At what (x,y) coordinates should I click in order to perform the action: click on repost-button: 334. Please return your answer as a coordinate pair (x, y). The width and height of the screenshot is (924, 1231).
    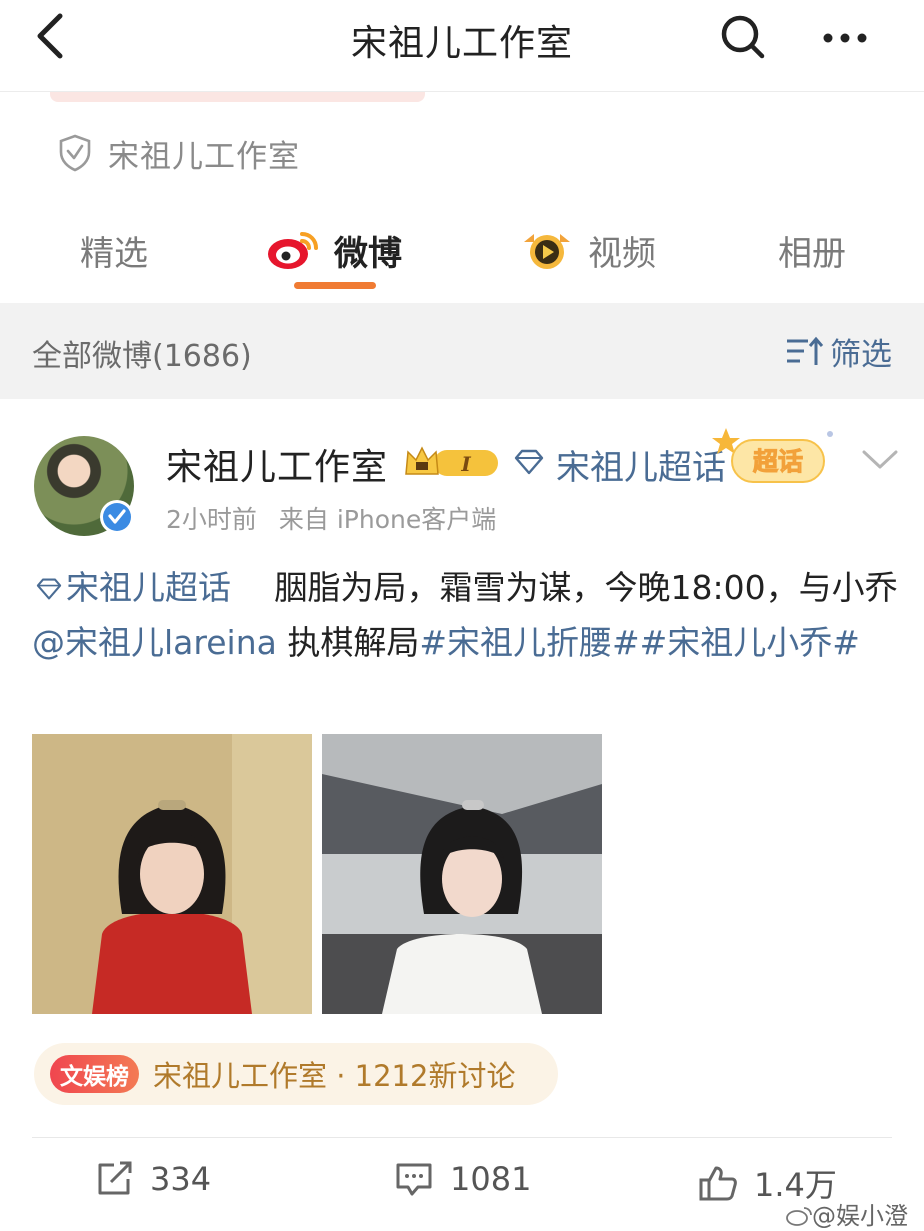
    Looking at the image, I should click on (153, 1179).